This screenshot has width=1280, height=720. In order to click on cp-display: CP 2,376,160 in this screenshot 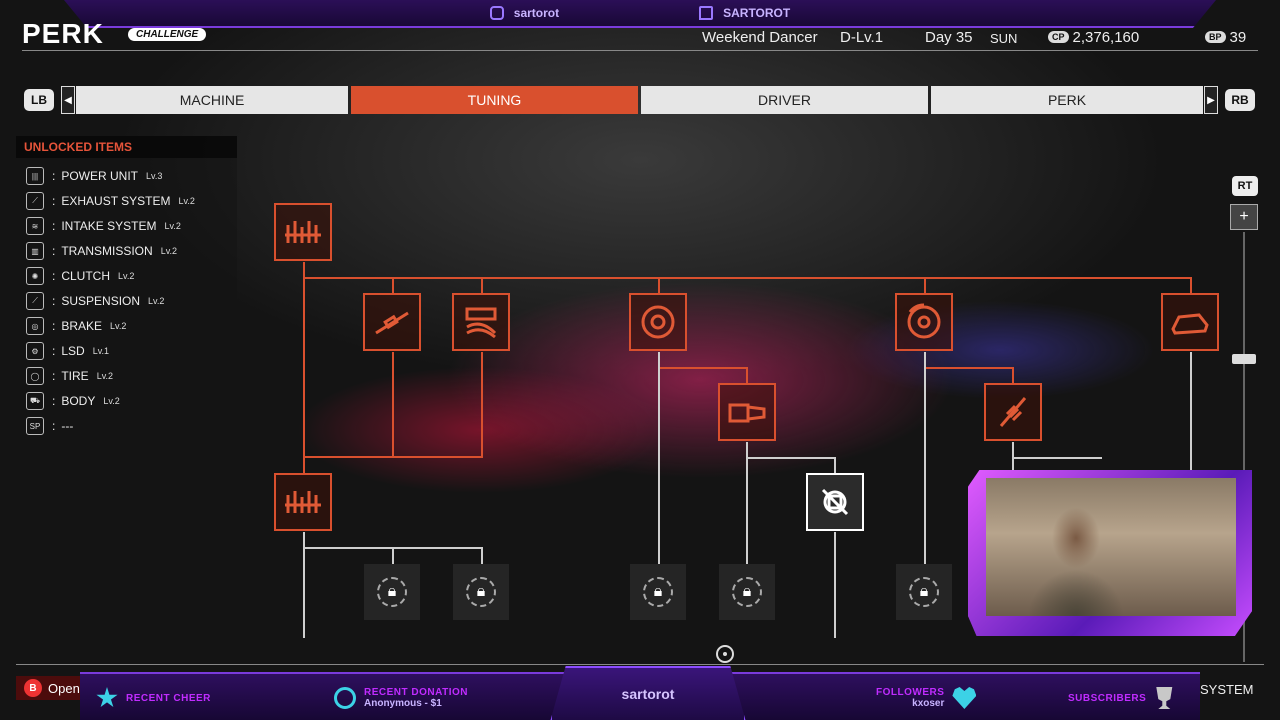, I will do `click(1093, 37)`.